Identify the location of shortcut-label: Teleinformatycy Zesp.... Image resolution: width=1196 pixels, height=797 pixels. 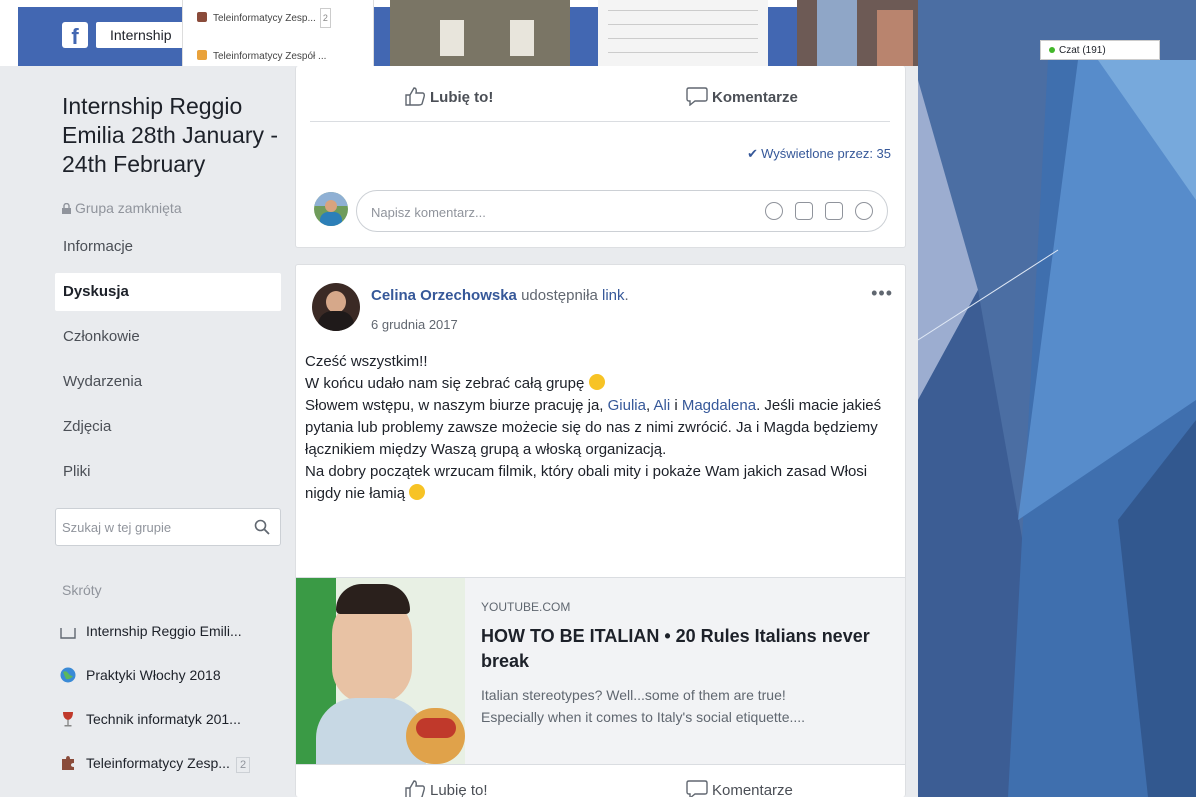
(158, 763).